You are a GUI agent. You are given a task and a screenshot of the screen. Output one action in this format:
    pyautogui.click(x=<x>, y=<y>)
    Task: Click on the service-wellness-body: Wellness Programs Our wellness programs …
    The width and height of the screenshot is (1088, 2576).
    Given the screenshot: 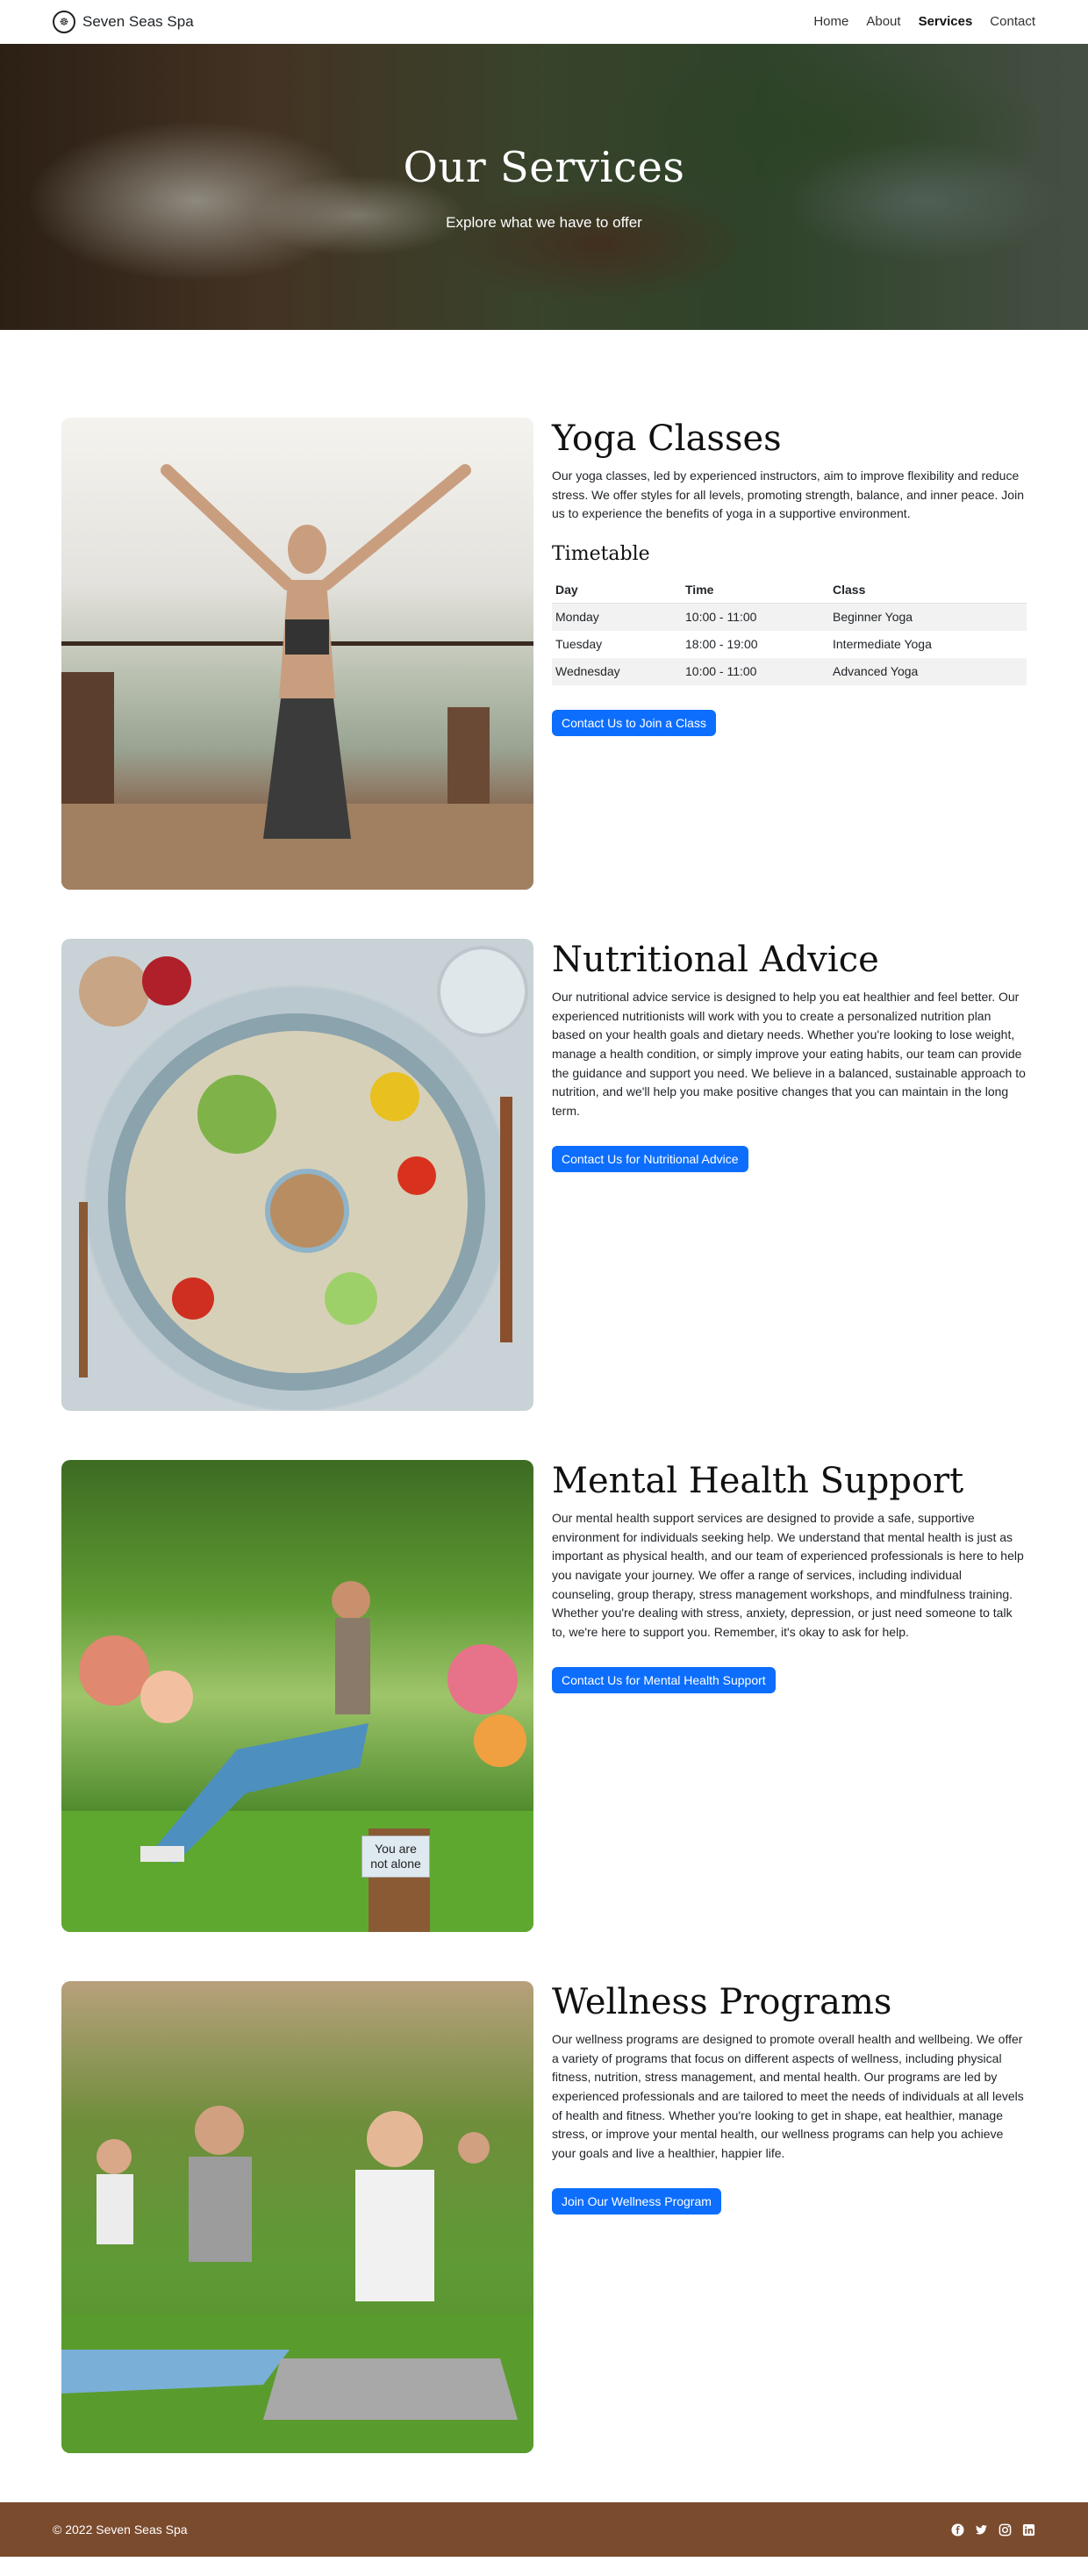 What is the action you would take?
    pyautogui.click(x=789, y=2217)
    